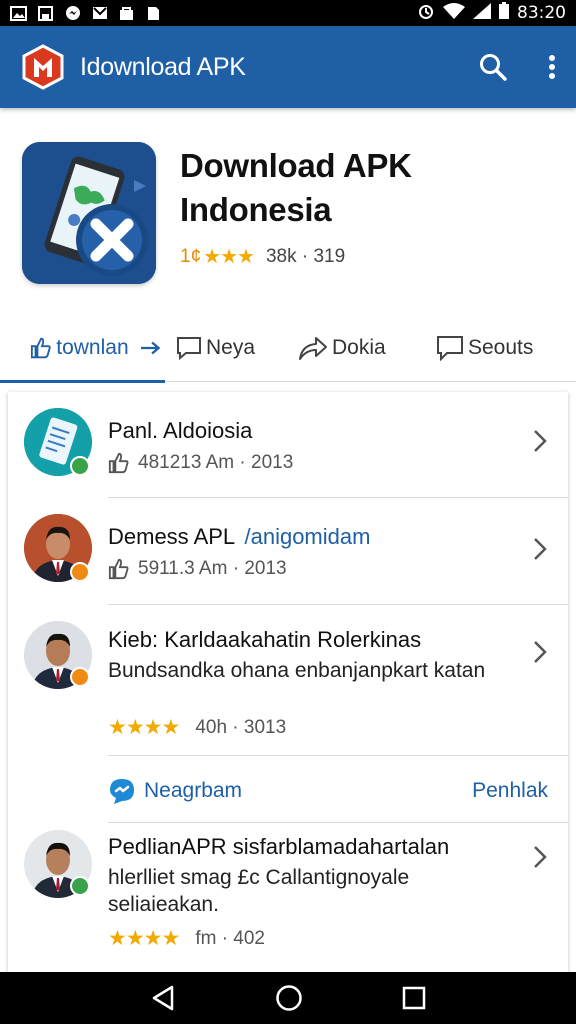 Image resolution: width=576 pixels, height=1024 pixels. I want to click on item-meta: ★★★★ fm · 402, so click(186, 938).